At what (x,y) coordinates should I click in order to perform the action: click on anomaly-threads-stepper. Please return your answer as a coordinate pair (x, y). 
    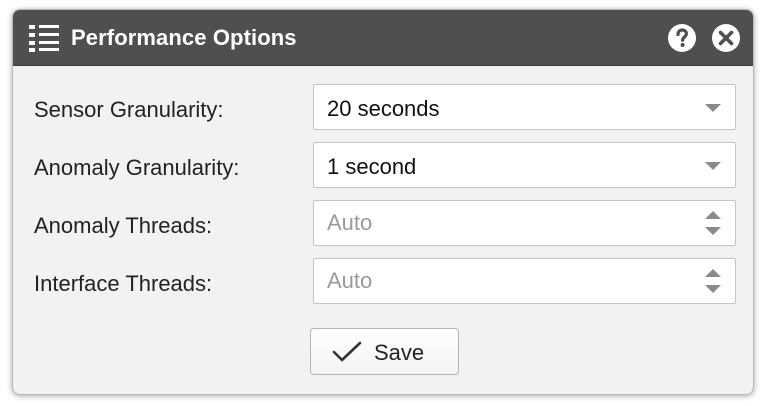
    Looking at the image, I should click on (524, 223).